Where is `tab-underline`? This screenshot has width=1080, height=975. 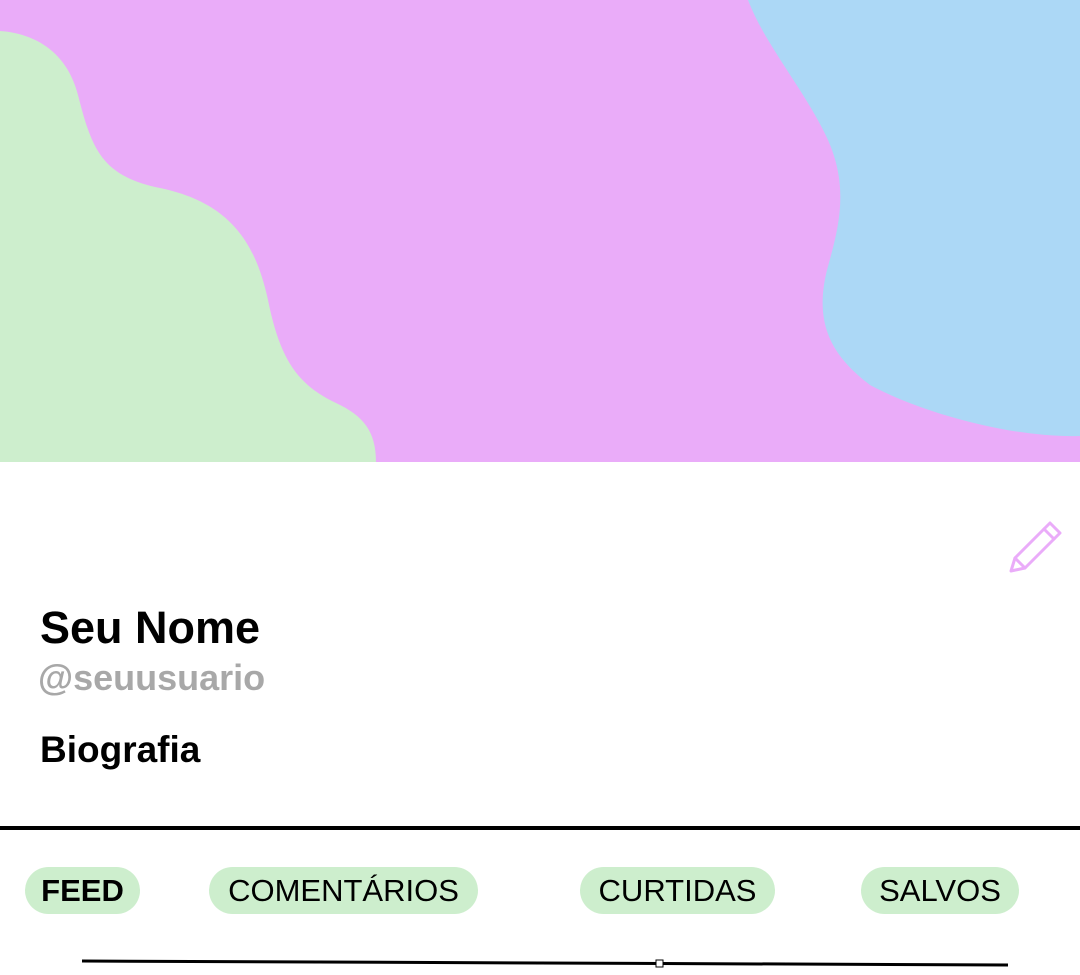
tab-underline is located at coordinates (545, 963).